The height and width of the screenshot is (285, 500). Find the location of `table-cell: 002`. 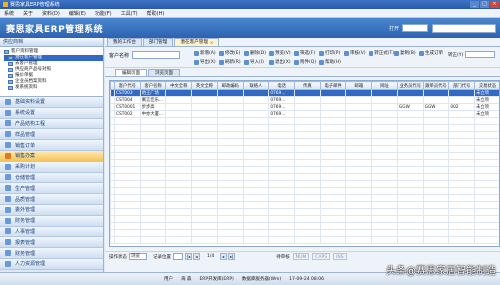

table-cell: 002 is located at coordinates (462, 107).